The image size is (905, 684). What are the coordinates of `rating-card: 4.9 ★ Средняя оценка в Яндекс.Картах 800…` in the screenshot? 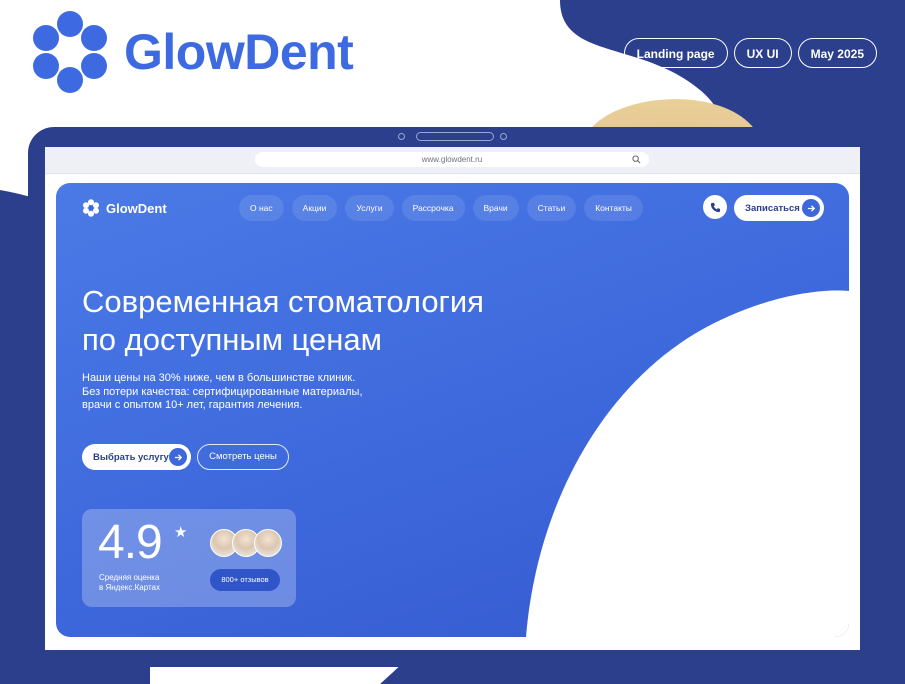 It's located at (189, 558).